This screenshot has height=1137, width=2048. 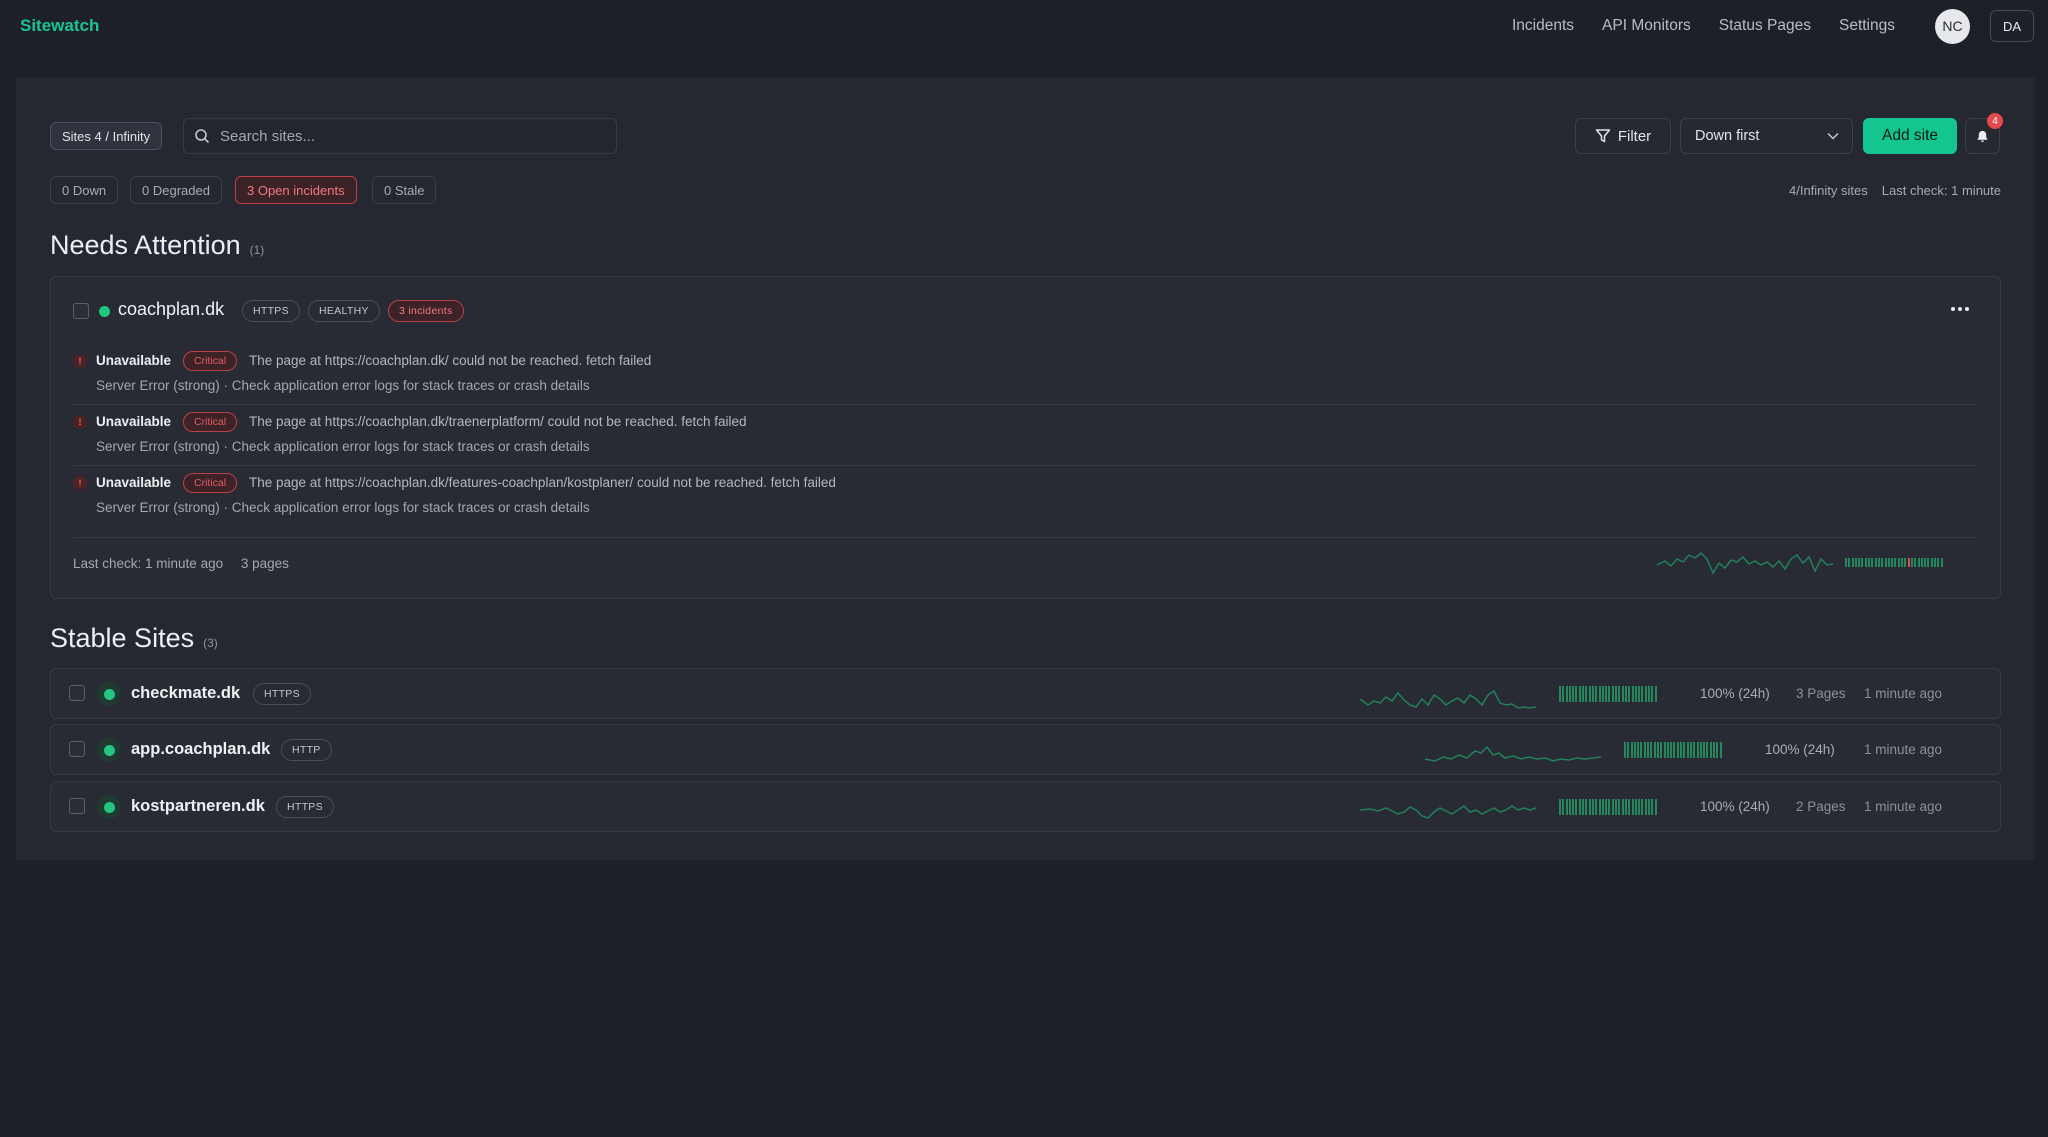 What do you see at coordinates (410, 136) in the screenshot?
I see `search-input` at bounding box center [410, 136].